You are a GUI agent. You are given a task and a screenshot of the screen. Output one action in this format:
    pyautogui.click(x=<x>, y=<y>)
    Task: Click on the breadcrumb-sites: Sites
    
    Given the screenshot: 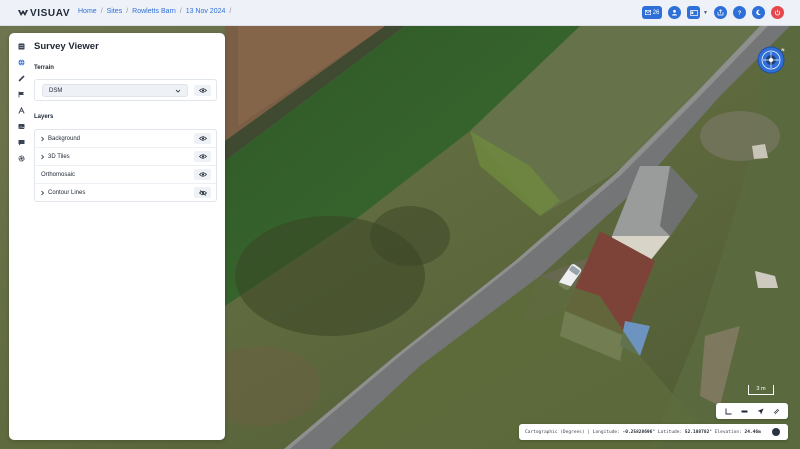 What is the action you would take?
    pyautogui.click(x=115, y=11)
    